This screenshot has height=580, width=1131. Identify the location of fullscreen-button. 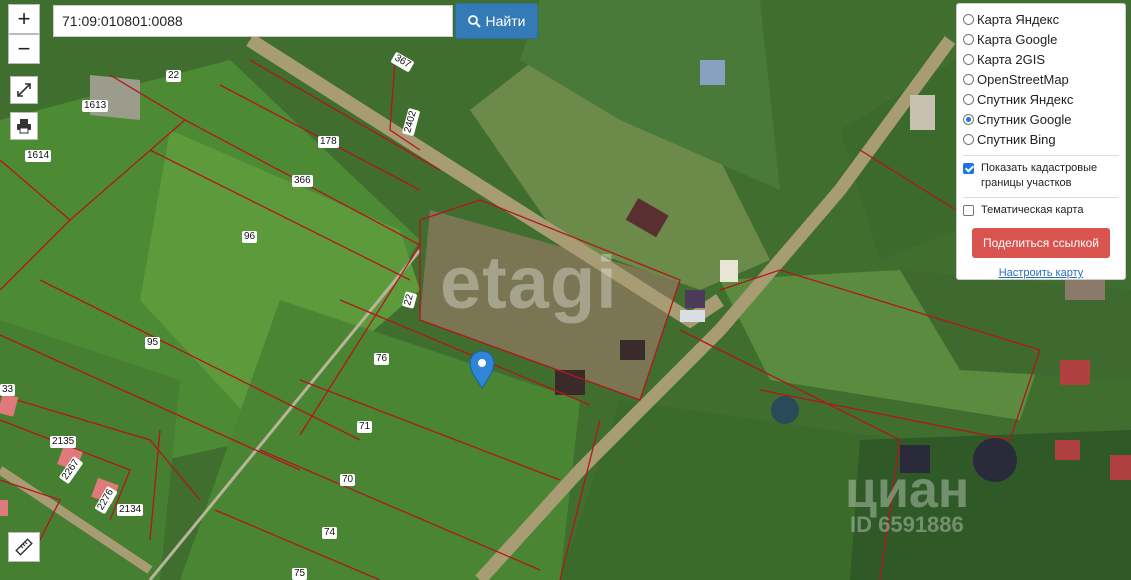
(24, 90).